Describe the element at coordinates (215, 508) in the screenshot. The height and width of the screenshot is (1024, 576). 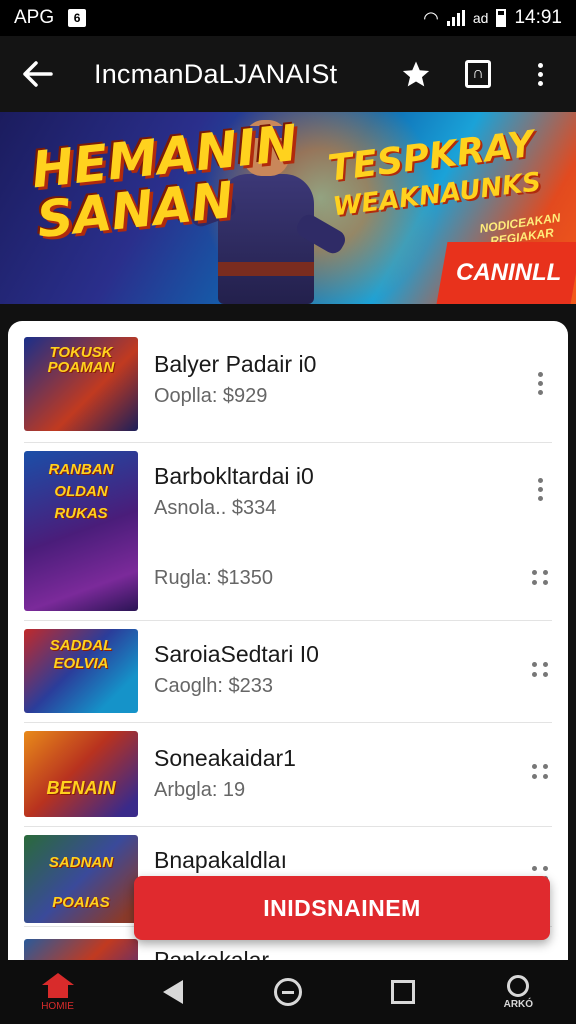
I see `item-price: Asnola.. $334` at that location.